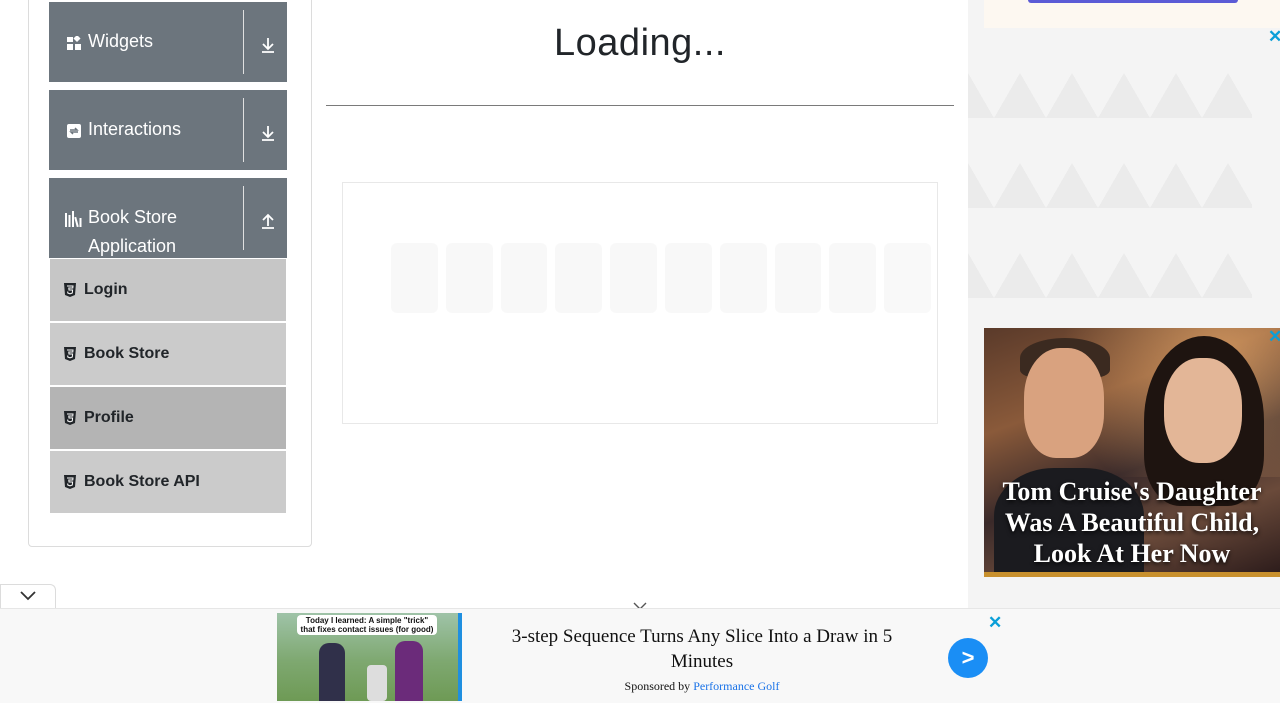 This screenshot has width=1280, height=720. Describe the element at coordinates (75, 219) in the screenshot. I see `book-store-icon` at that location.